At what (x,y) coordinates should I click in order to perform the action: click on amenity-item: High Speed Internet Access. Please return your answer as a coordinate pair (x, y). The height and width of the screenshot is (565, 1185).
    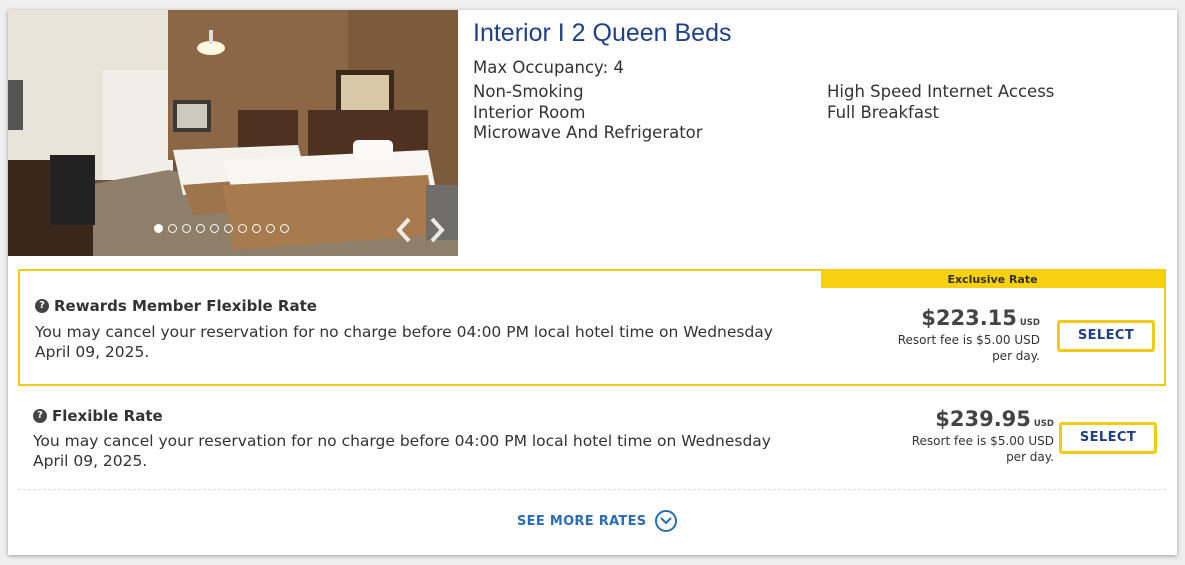
    Looking at the image, I should click on (941, 91).